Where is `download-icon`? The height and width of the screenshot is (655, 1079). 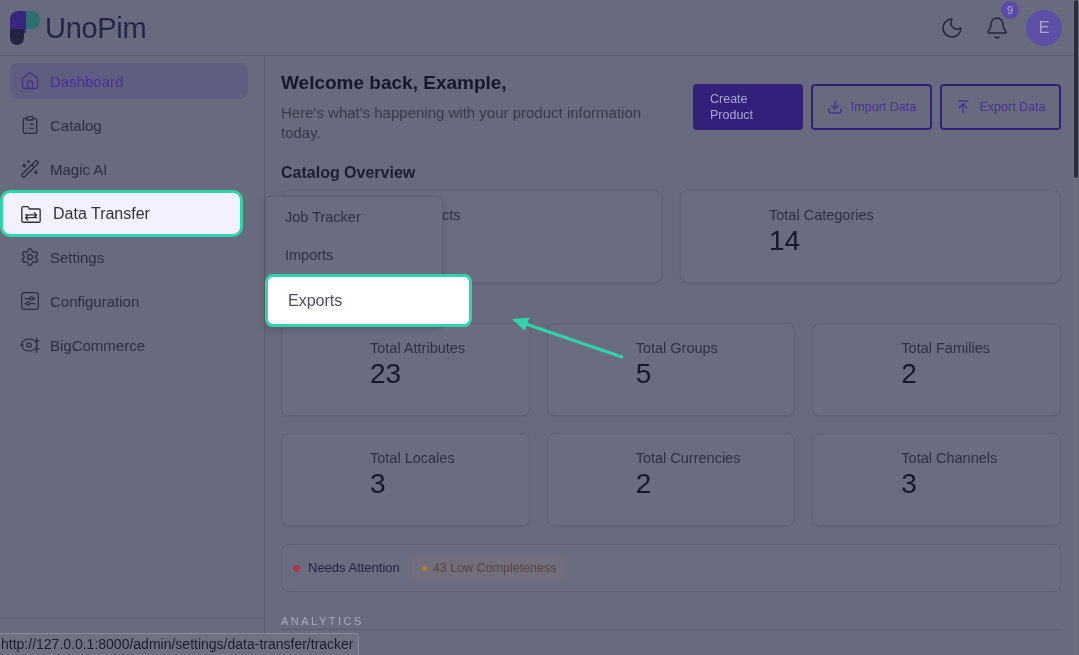
download-icon is located at coordinates (834, 107).